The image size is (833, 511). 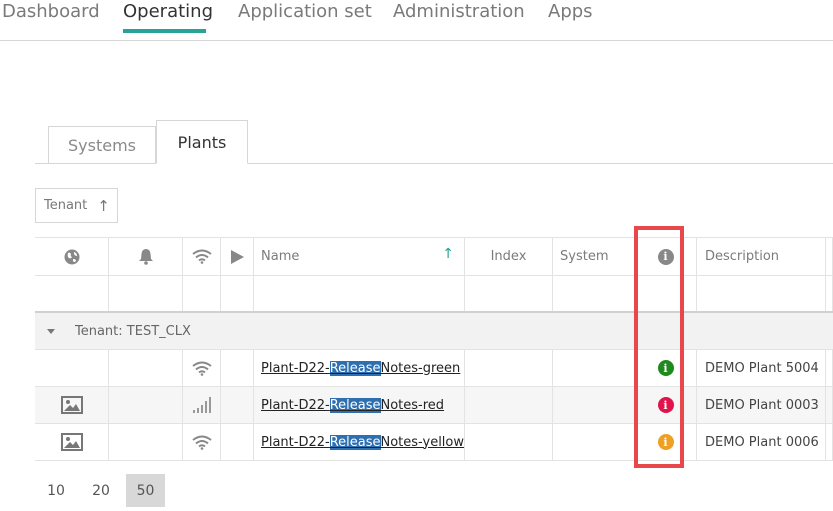 I want to click on row-description: DEMO Plant 5004, so click(x=762, y=368).